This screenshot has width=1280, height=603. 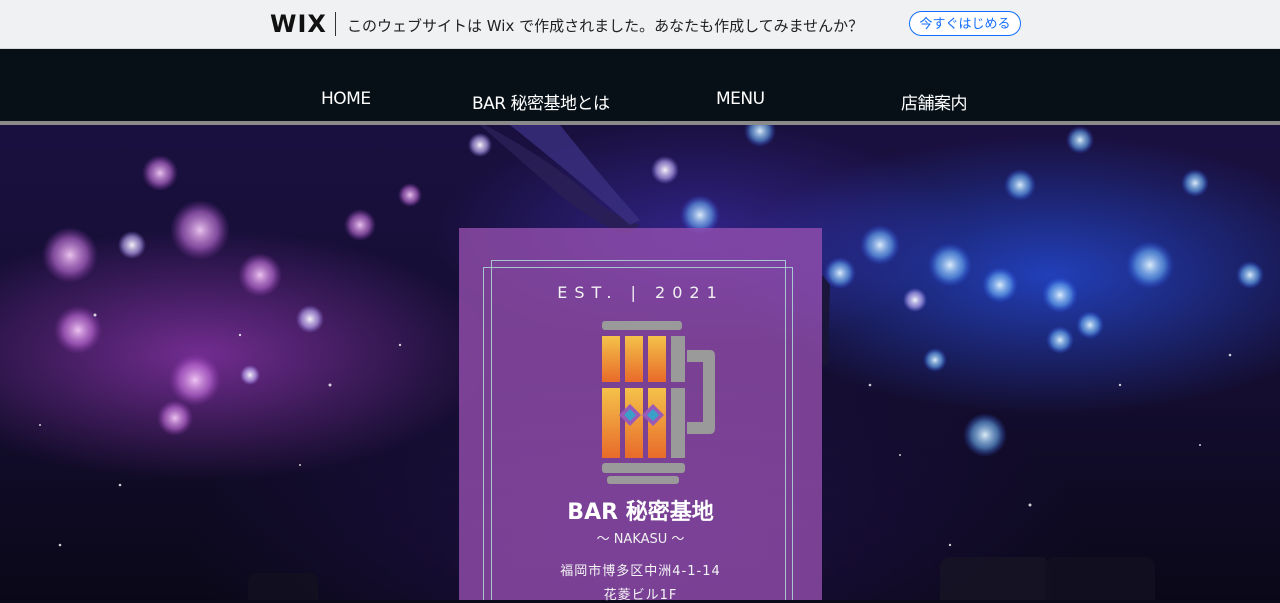 I want to click on bar-name-title: BAR 秘密基地, so click(x=640, y=512).